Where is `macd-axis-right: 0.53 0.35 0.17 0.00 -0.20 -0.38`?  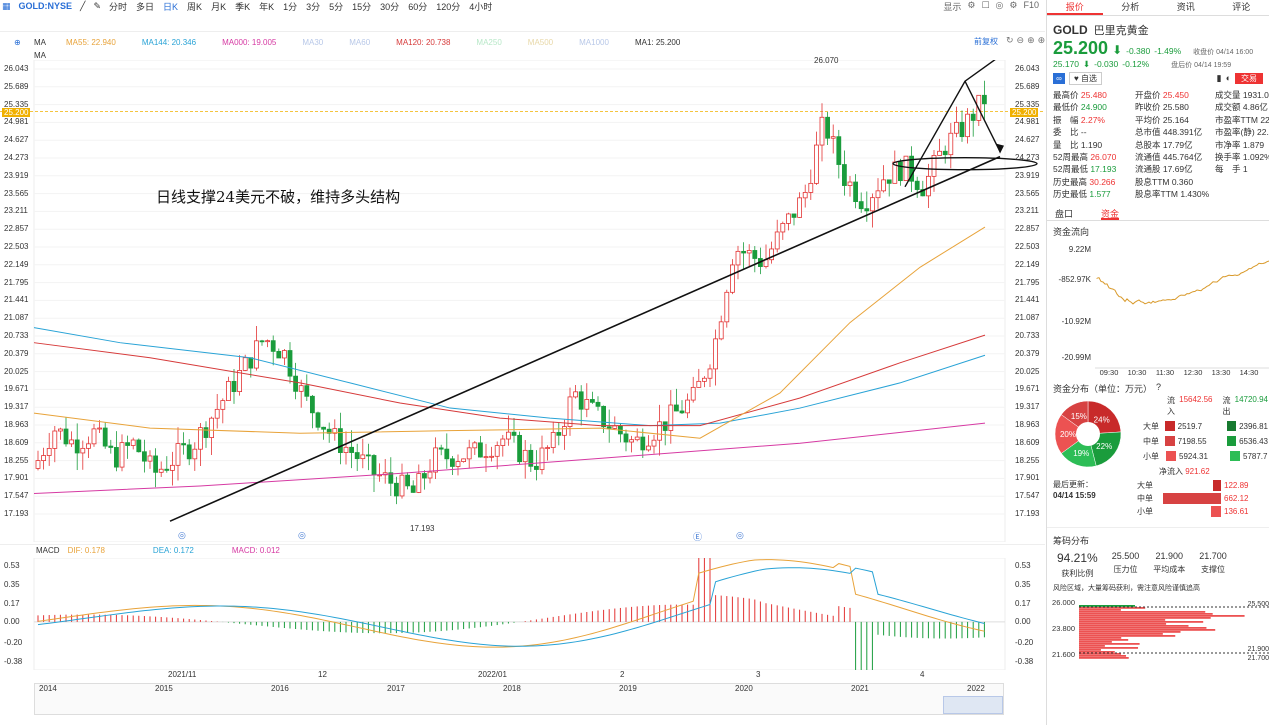 macd-axis-right: 0.53 0.35 0.17 0.00 -0.20 -0.38 is located at coordinates (1025, 614).